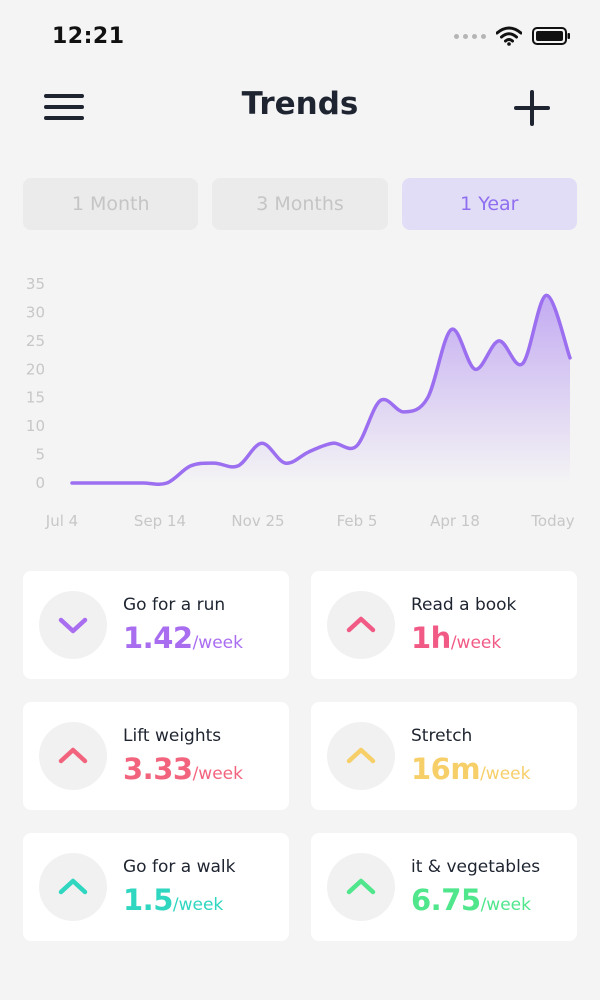  Describe the element at coordinates (300, 38) in the screenshot. I see `status-bar: 12:21` at that location.